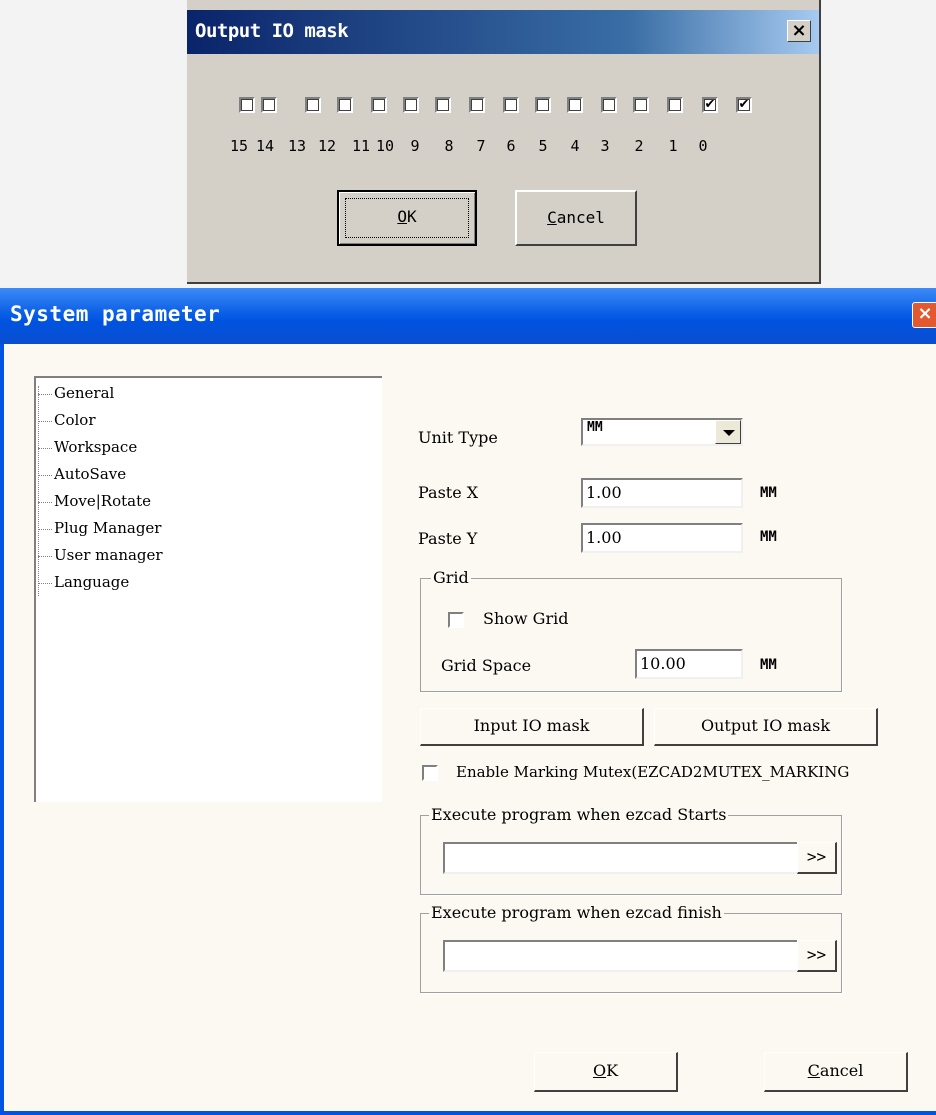 This screenshot has height=1115, width=936. I want to click on input-io-mask-button: Input IO mask, so click(532, 727).